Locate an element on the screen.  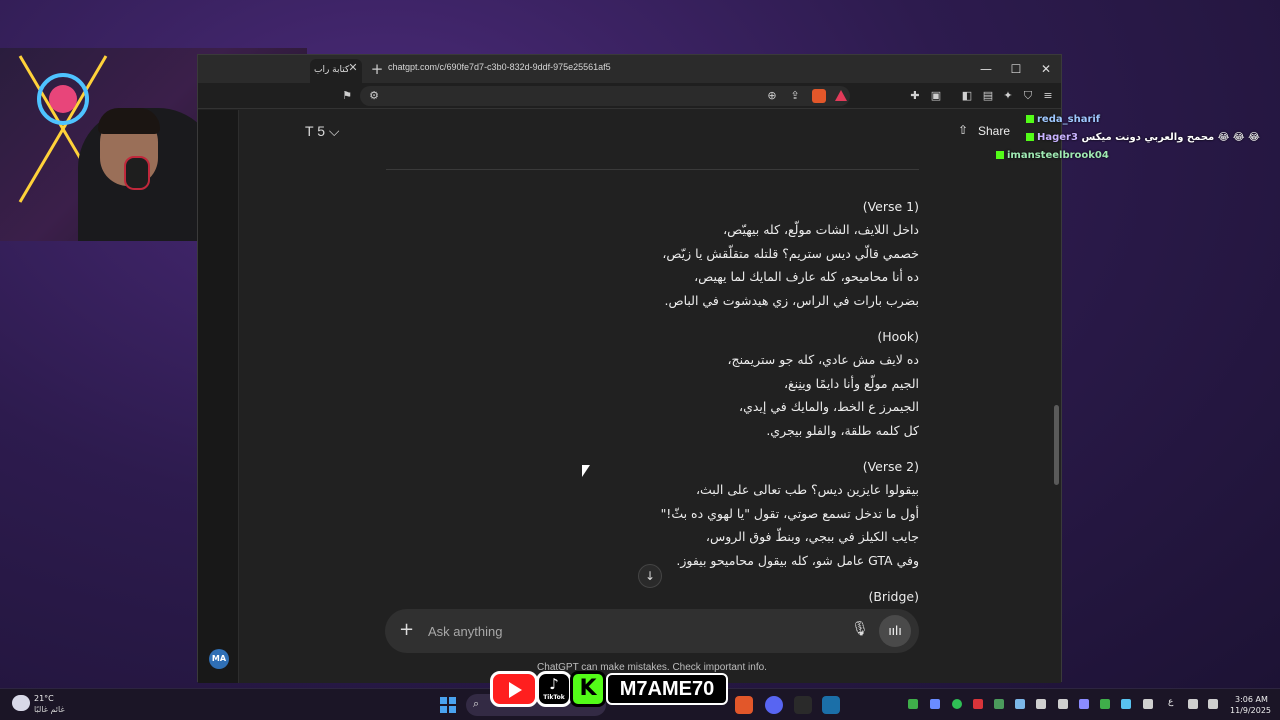
brave-rewards-icon is located at coordinates (841, 95).